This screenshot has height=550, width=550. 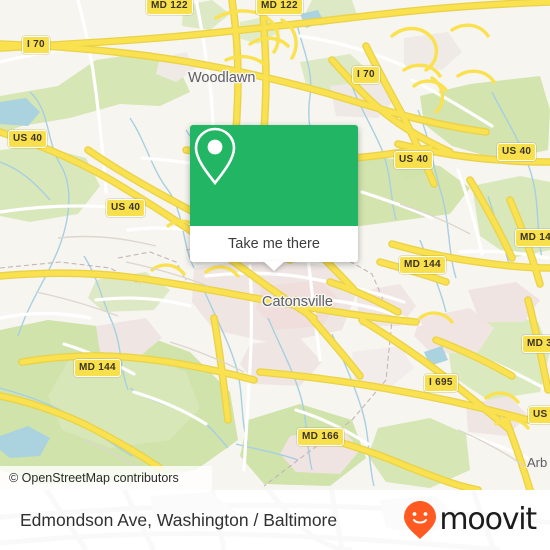 I want to click on take-me-there-button: Take me there, so click(x=274, y=248).